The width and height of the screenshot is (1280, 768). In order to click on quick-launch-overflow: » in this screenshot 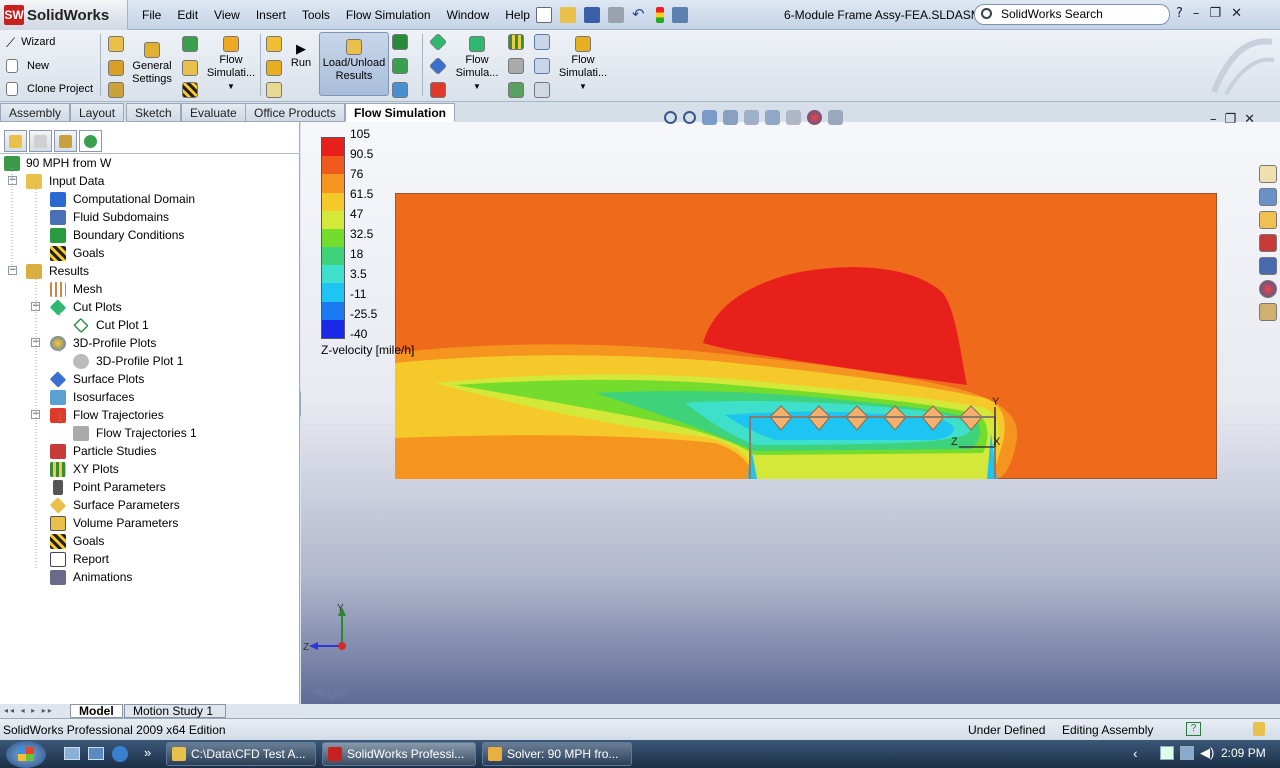, I will do `click(147, 752)`.